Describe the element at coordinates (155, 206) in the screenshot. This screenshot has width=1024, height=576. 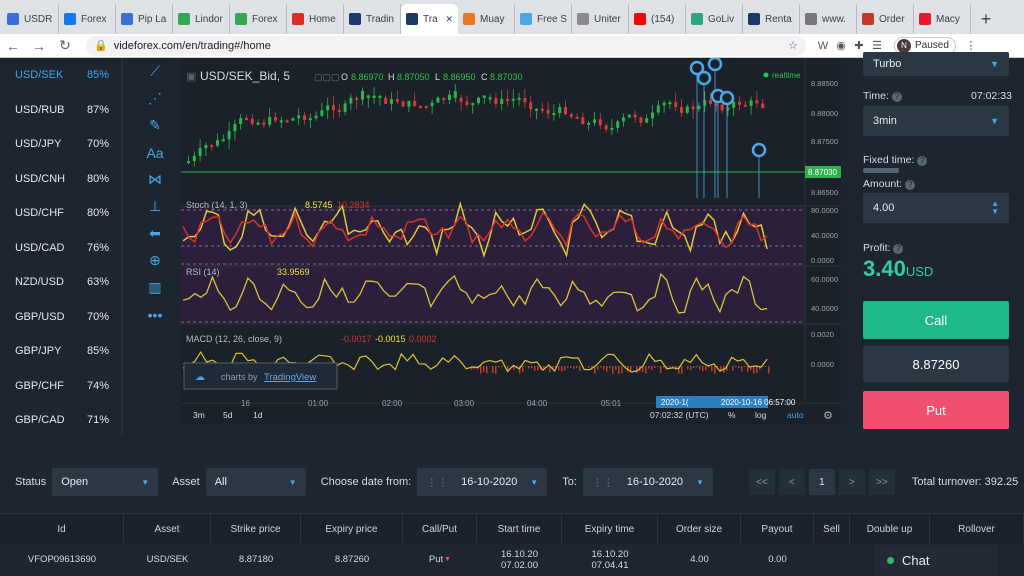
I see `measure-tool-icon: ⊥` at that location.